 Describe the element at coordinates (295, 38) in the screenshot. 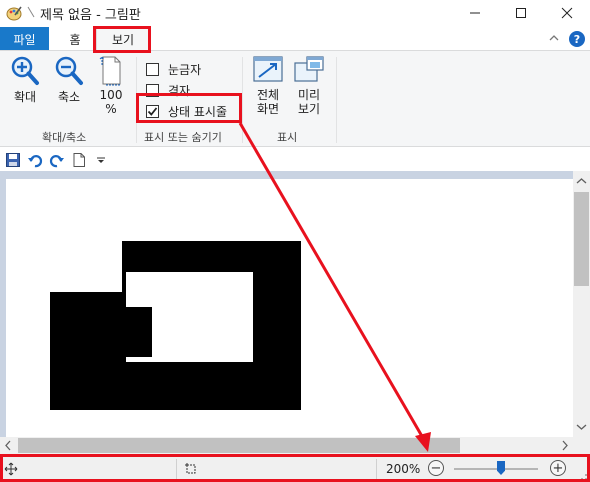

I see `ribbon-tabs: 파일 홈 보기` at that location.